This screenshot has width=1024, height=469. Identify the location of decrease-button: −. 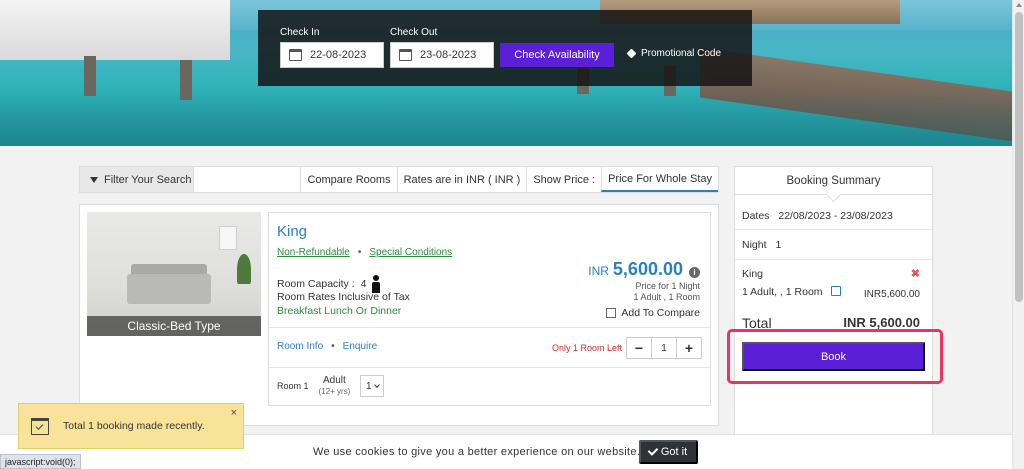
(639, 348).